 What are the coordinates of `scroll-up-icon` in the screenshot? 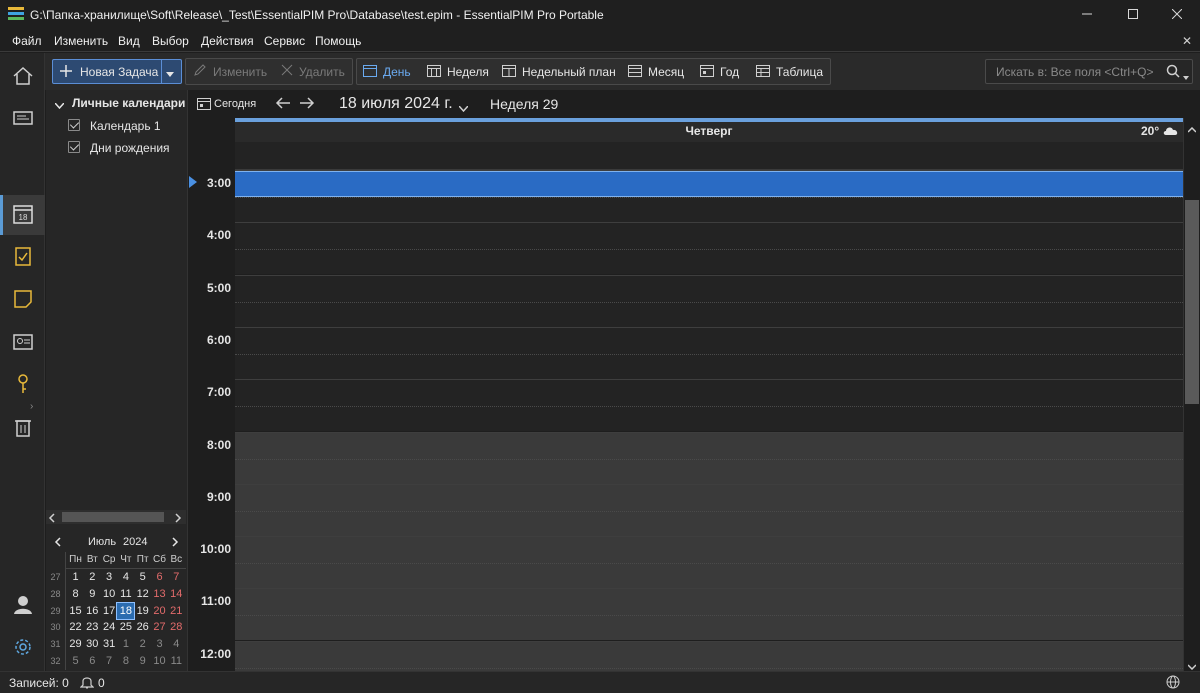 It's located at (1192, 129).